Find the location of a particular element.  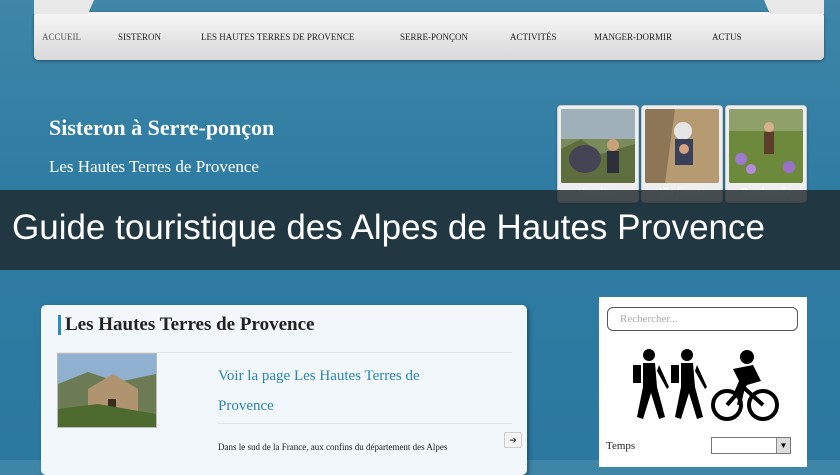

article-photo is located at coordinates (107, 390).